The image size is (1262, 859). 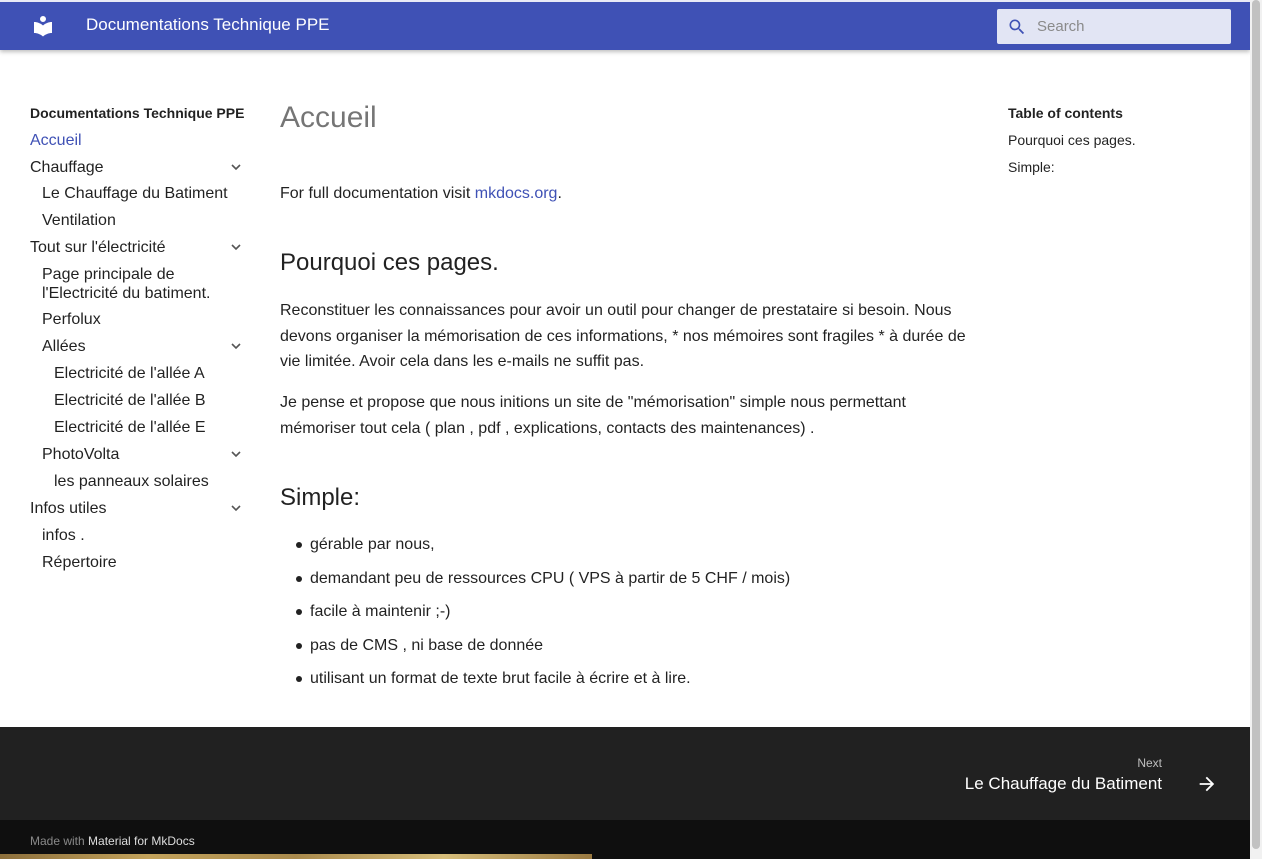 I want to click on toc-item-simple: Simple:, so click(x=1031, y=167).